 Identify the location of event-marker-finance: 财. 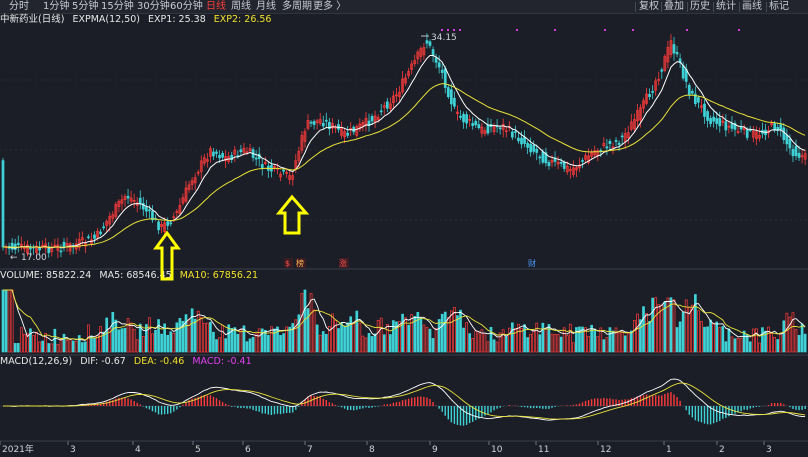
(532, 263).